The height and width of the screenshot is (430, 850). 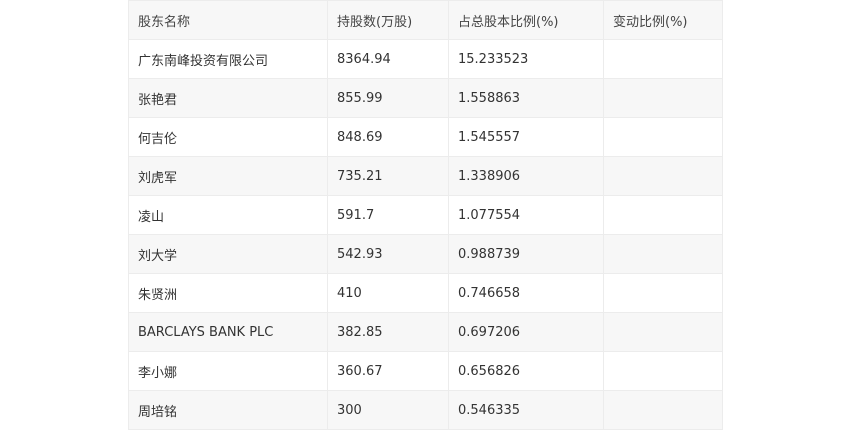 What do you see at coordinates (228, 98) in the screenshot?
I see `cell-shareholder-name: 张艳君` at bounding box center [228, 98].